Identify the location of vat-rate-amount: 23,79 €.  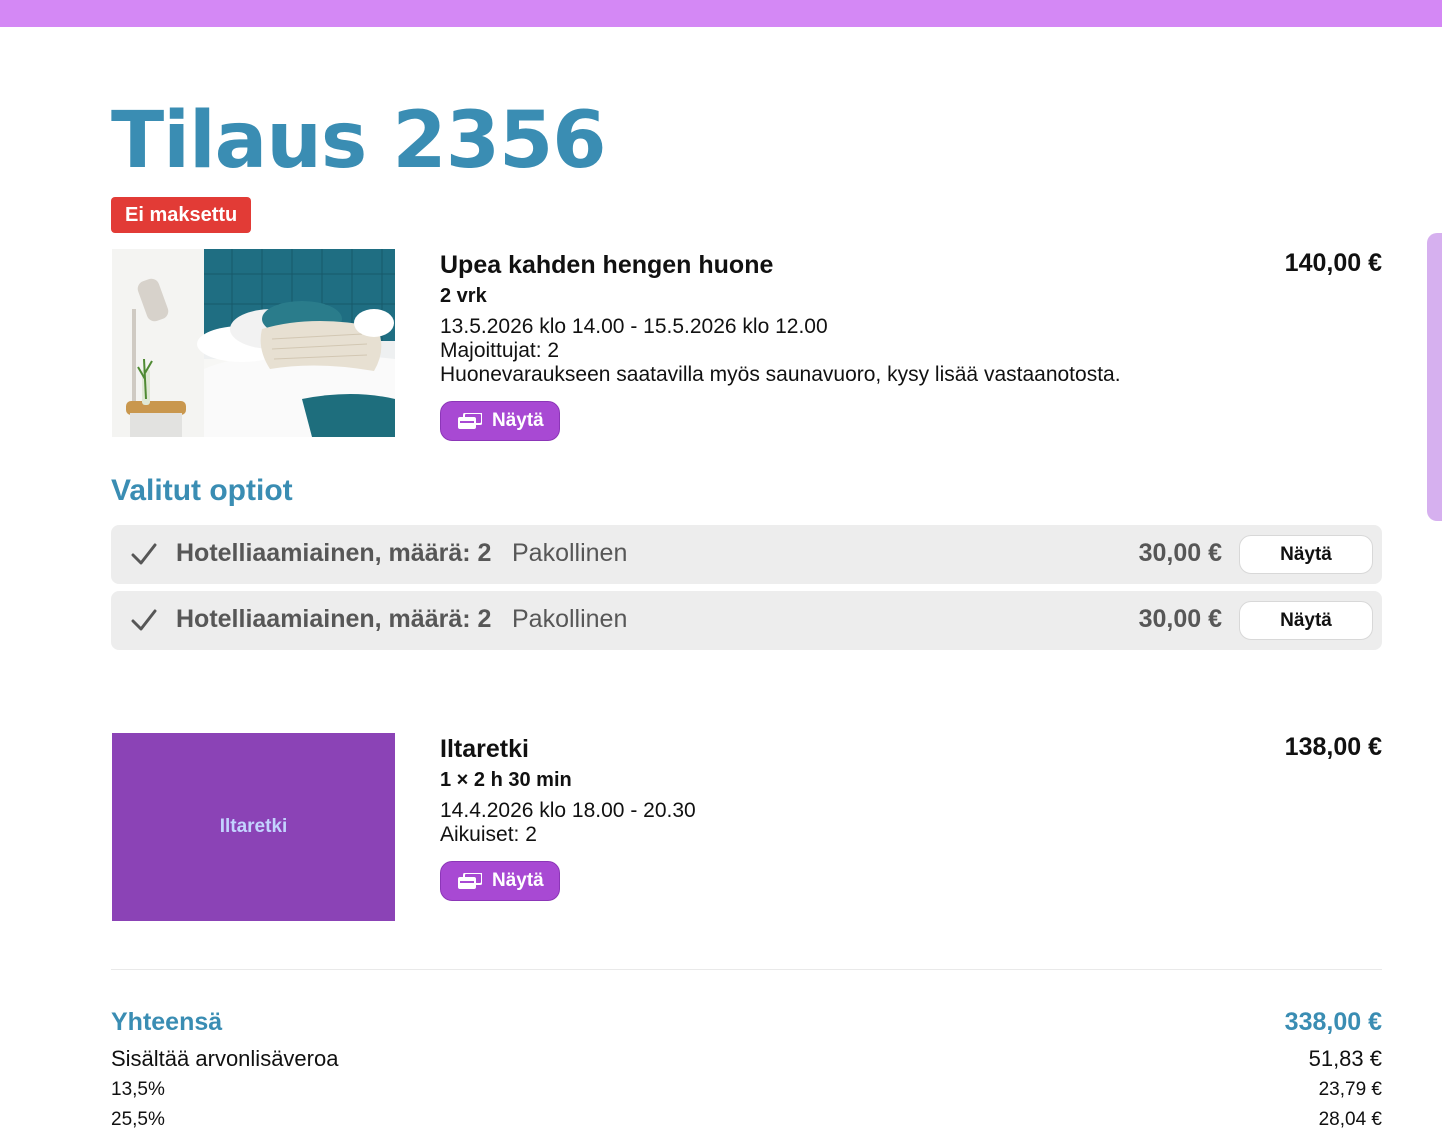
(1350, 1089).